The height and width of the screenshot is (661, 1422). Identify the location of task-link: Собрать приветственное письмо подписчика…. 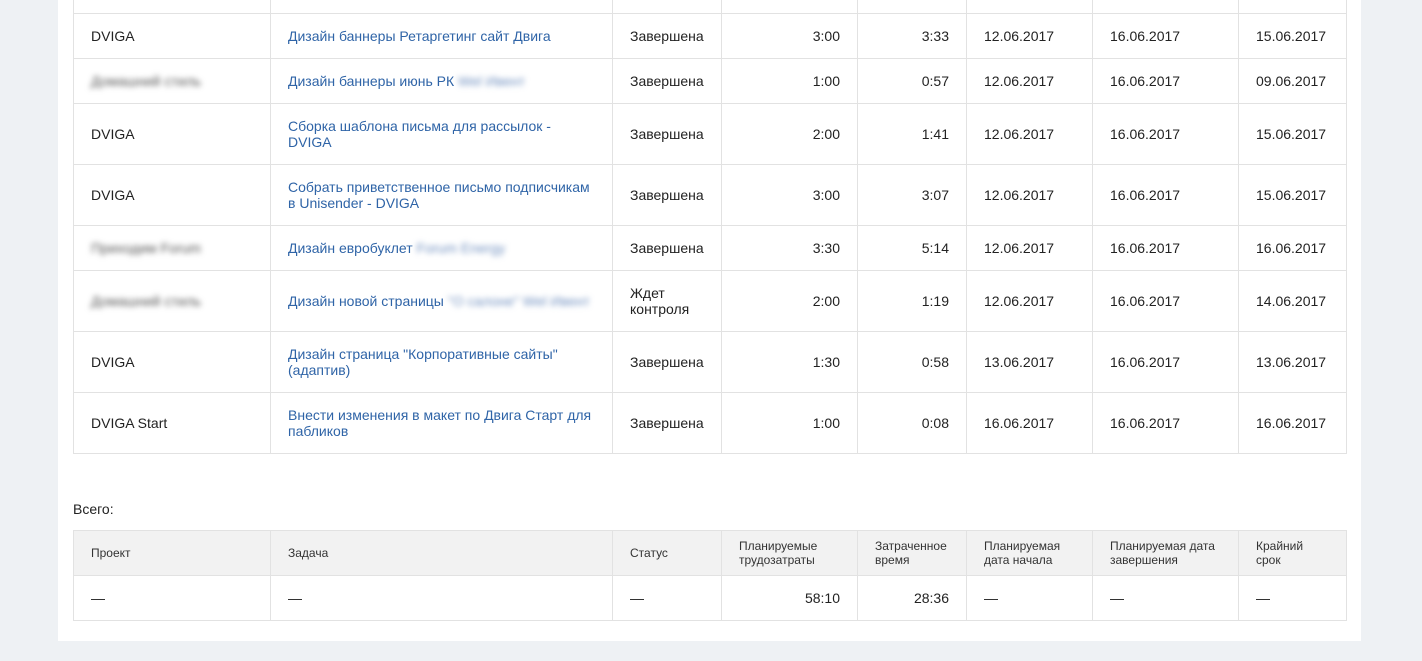
(439, 195).